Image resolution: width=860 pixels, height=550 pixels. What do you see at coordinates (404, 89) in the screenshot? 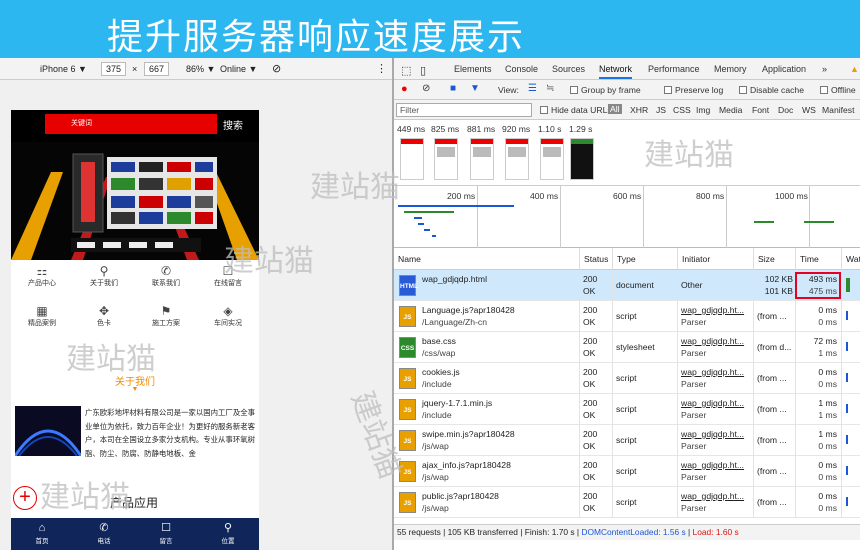
I see `record-icon: ●` at bounding box center [404, 89].